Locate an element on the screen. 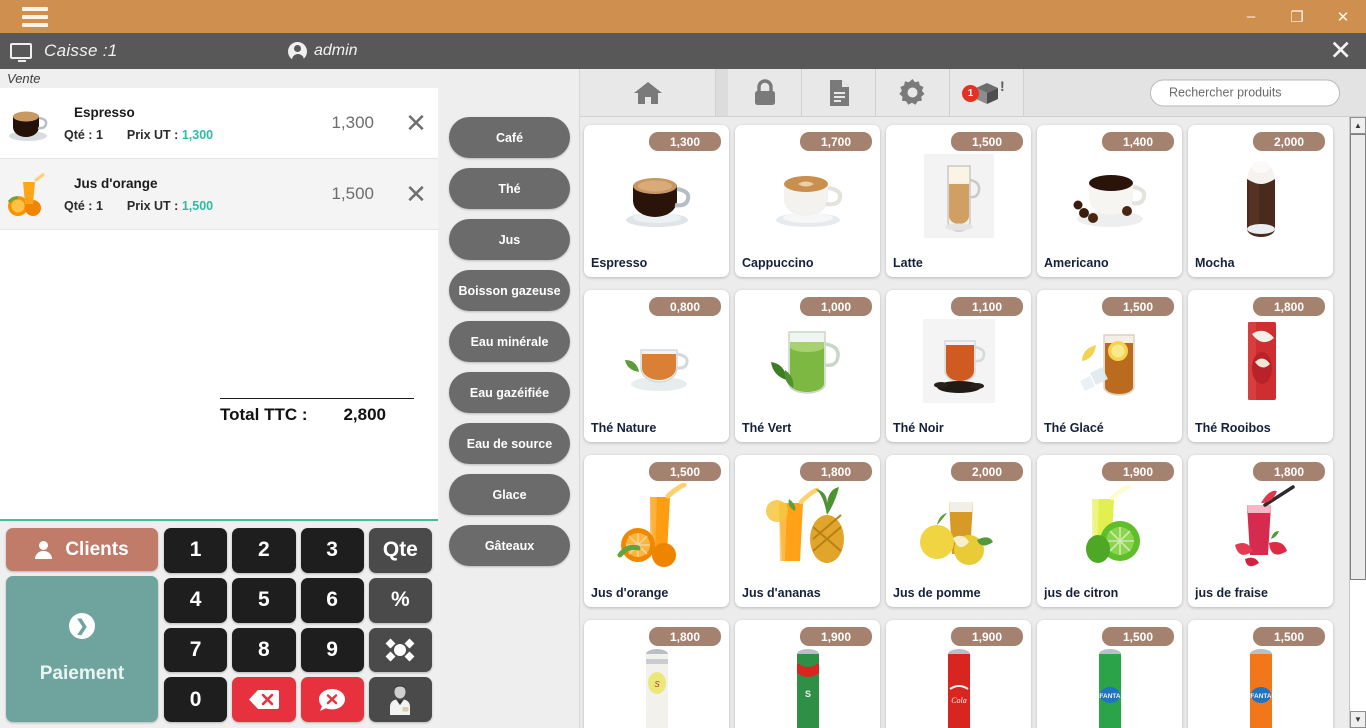  product-thumbnail is located at coordinates (28, 123).